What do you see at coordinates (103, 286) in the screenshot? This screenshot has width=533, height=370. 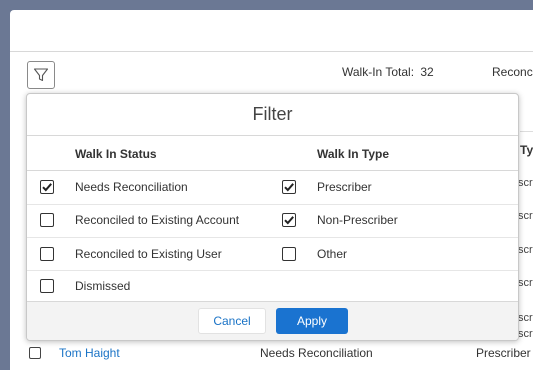 I see `status-option-label: Dismissed` at bounding box center [103, 286].